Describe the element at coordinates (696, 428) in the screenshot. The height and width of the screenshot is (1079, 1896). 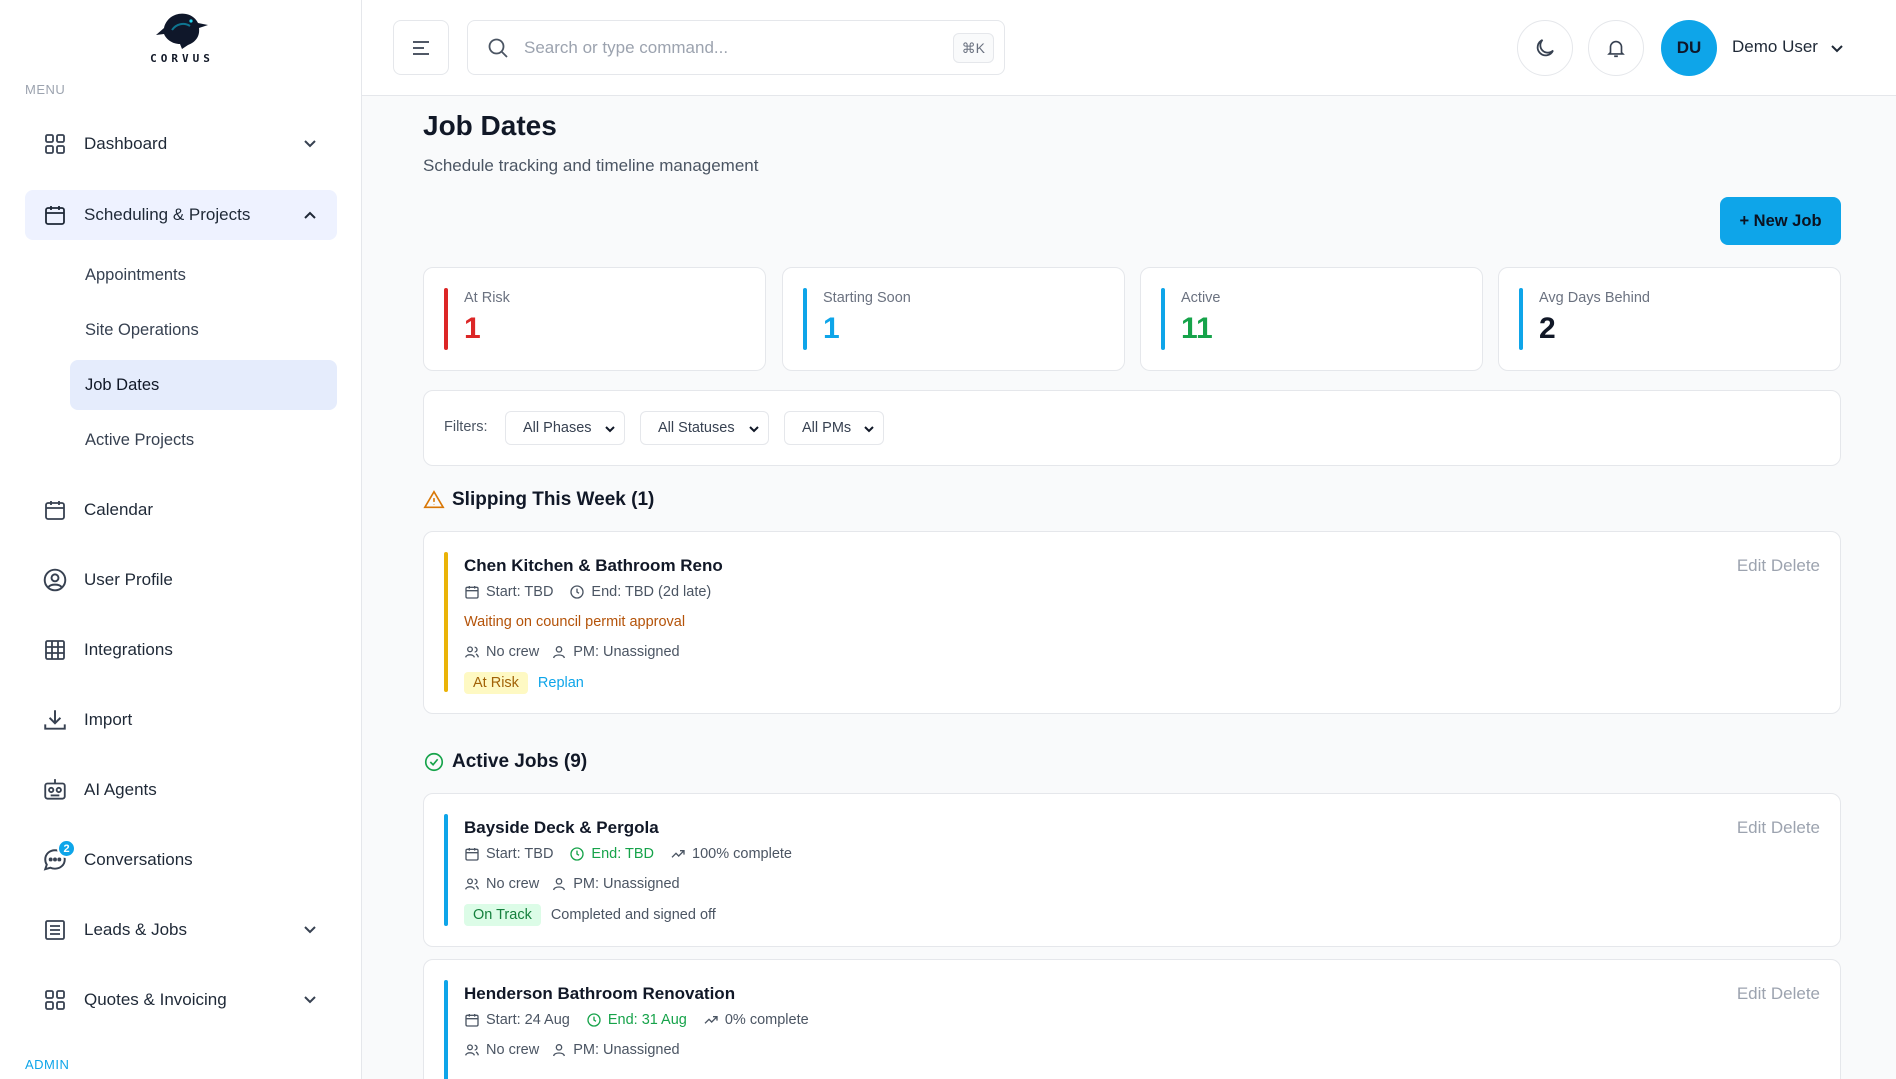
I see `select-value: All Statuses` at that location.